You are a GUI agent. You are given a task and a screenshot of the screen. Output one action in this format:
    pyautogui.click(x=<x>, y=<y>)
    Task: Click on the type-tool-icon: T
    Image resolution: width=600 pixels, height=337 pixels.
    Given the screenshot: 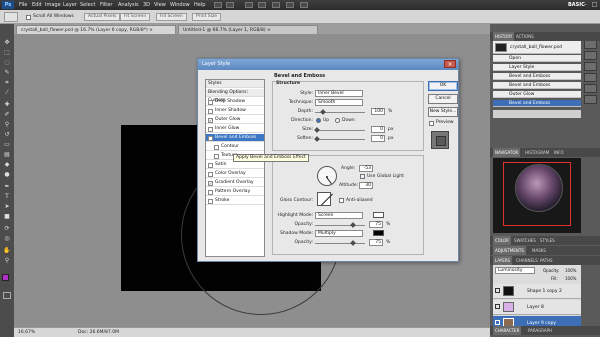 What is the action you would take?
    pyautogui.click(x=7, y=196)
    